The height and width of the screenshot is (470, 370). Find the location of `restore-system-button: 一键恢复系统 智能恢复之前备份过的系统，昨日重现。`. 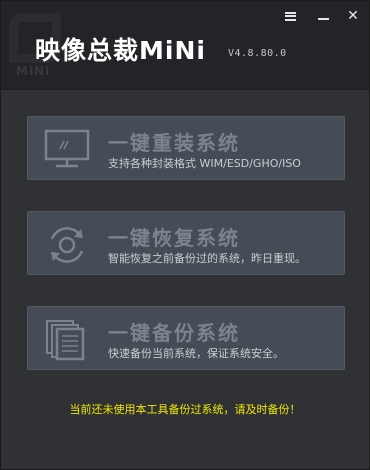

restore-system-button: 一键恢复系统 智能恢复之前备份过的系统，昨日重现。 is located at coordinates (186, 243).